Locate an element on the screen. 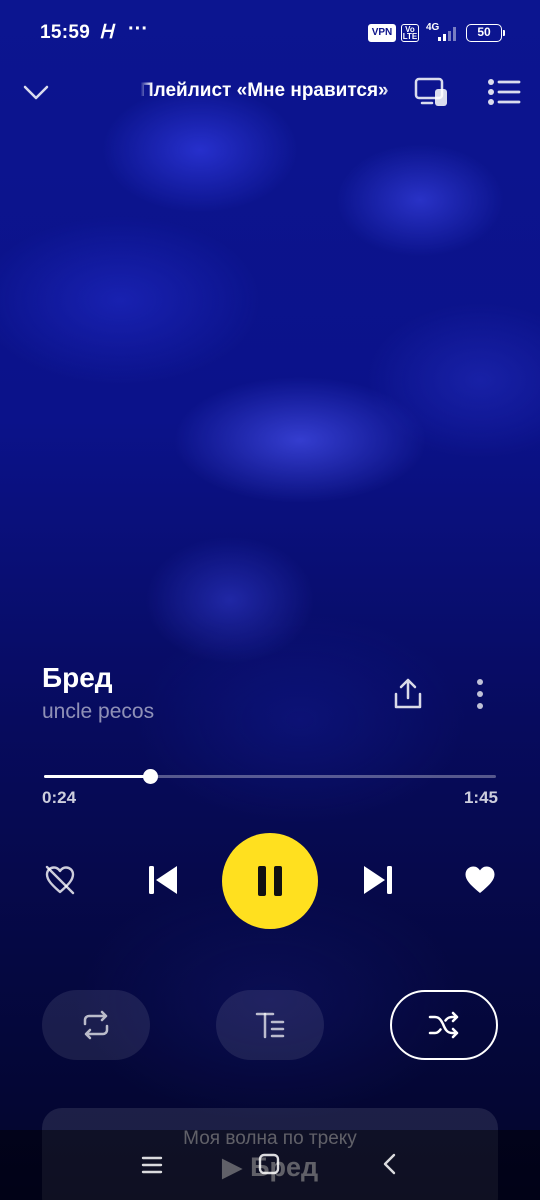  dislike-icon is located at coordinates (60, 880).